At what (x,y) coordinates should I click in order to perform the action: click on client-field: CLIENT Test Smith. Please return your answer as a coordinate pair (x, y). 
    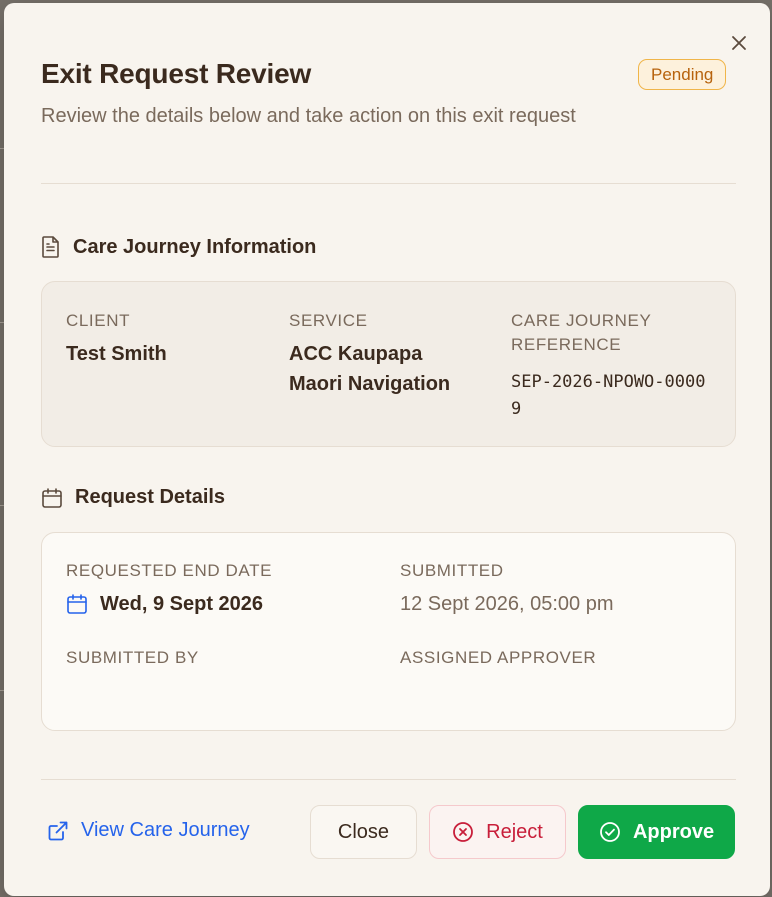
    Looking at the image, I should click on (116, 339).